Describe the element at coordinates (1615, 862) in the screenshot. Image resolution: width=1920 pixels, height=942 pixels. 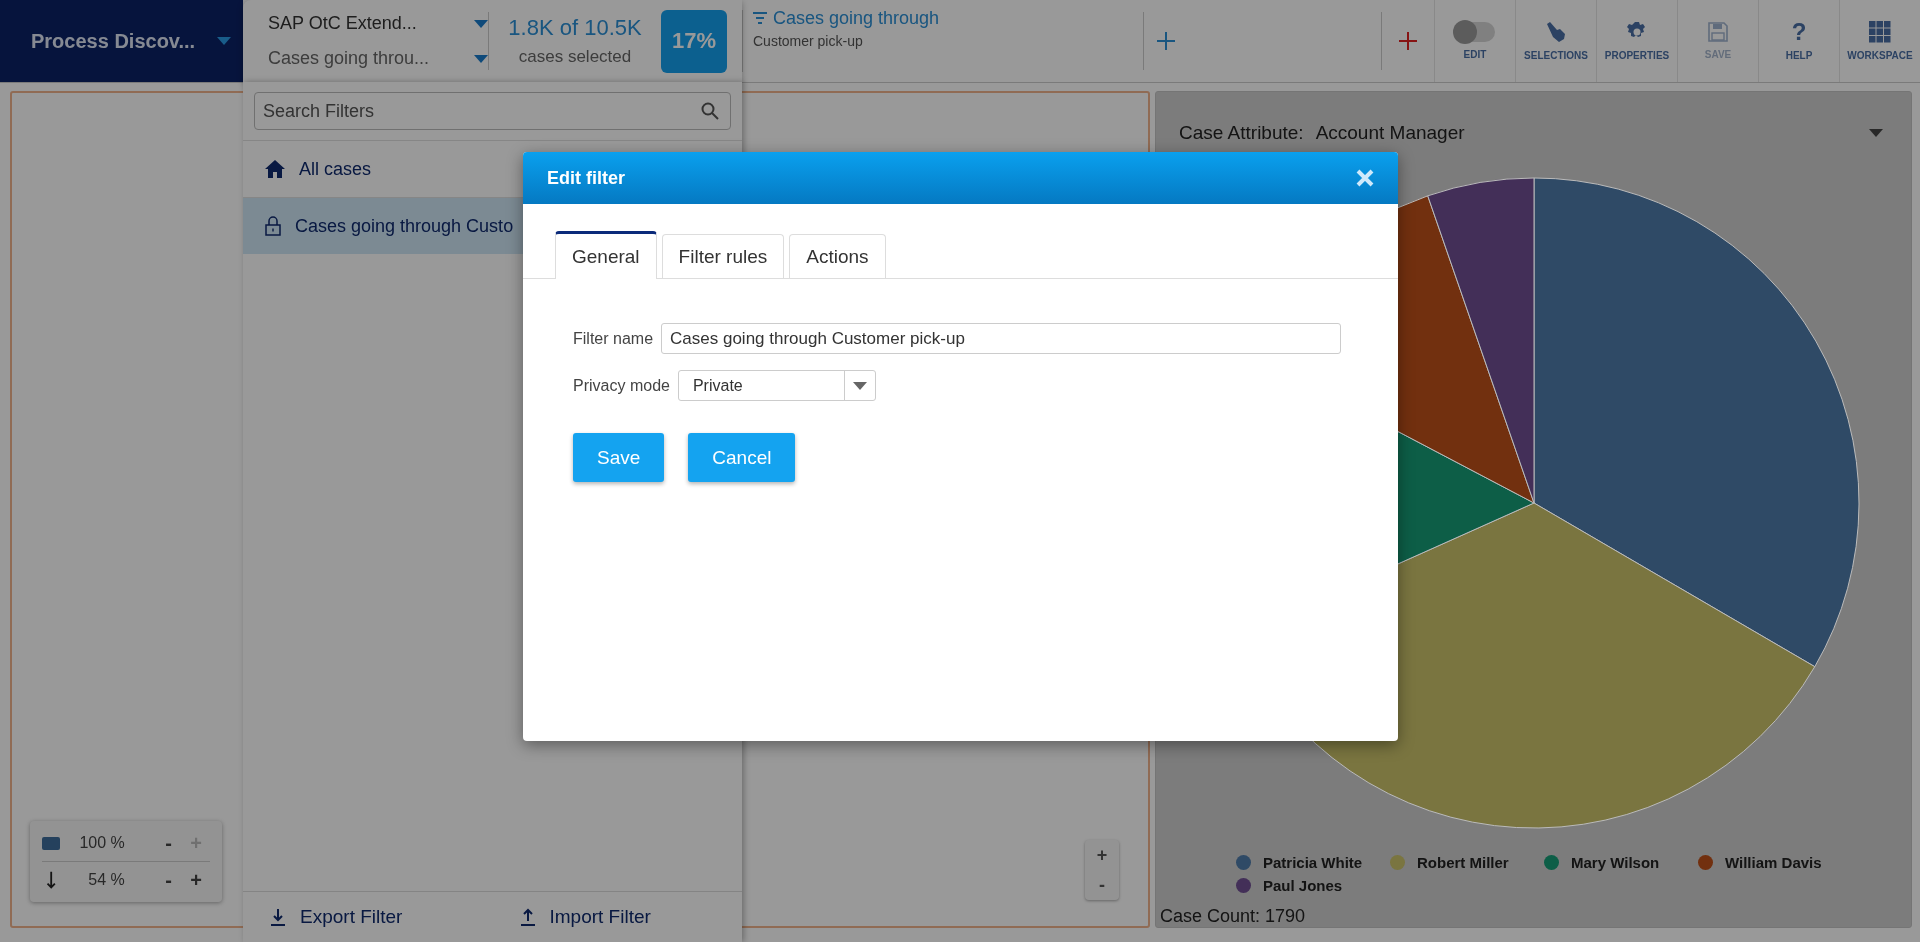
I see `legend-label: Mary Wilson` at that location.